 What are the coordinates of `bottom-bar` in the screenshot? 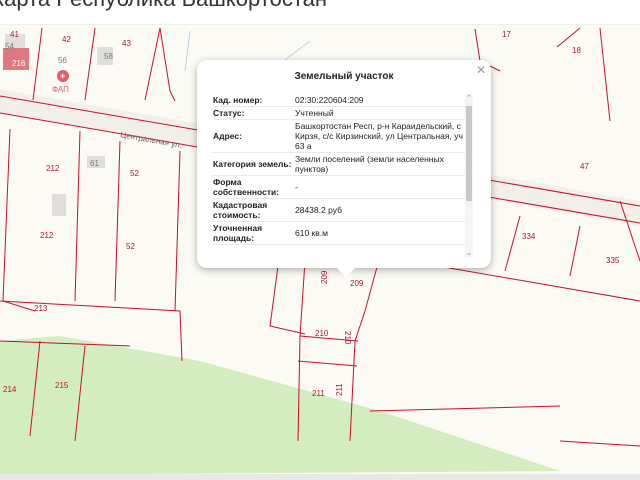 It's located at (320, 477).